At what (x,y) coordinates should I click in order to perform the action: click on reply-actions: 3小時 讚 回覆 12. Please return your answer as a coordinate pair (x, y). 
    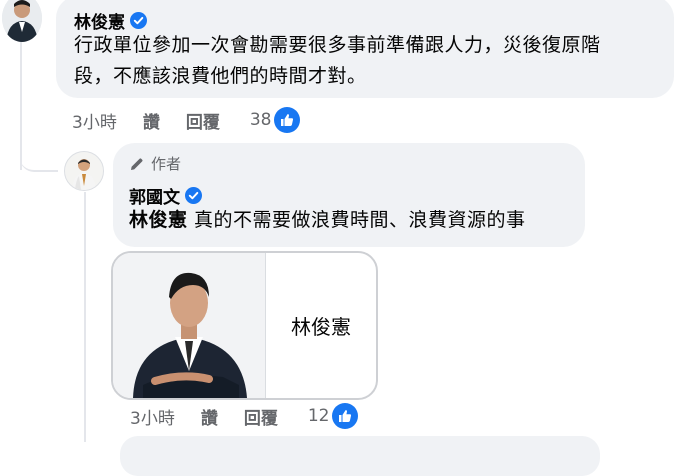
    Looking at the image, I should click on (244, 416).